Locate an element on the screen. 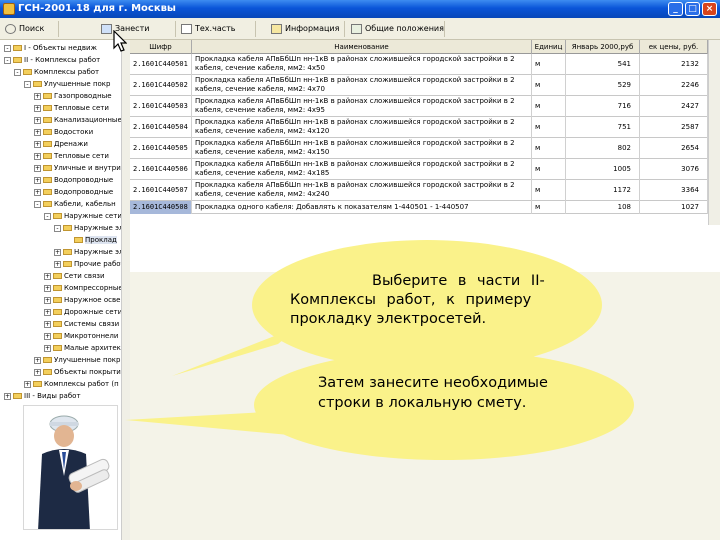 The image size is (720, 540). callout-text-line-5: строки в локальную смету. is located at coordinates (422, 403).